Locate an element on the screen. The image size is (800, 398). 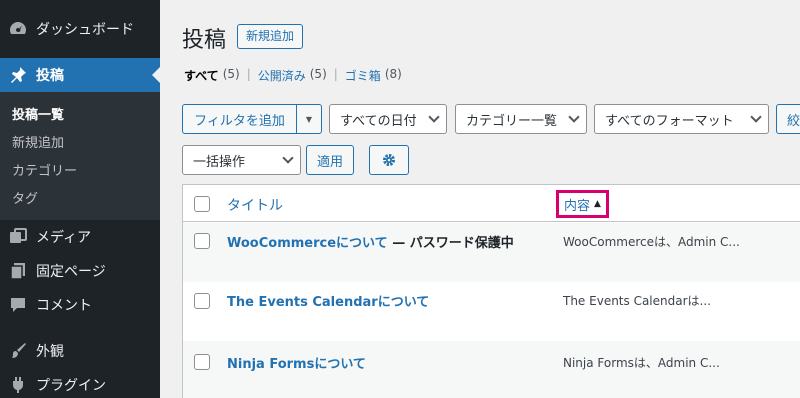
filter-submit-button: 絞 is located at coordinates (788, 119).